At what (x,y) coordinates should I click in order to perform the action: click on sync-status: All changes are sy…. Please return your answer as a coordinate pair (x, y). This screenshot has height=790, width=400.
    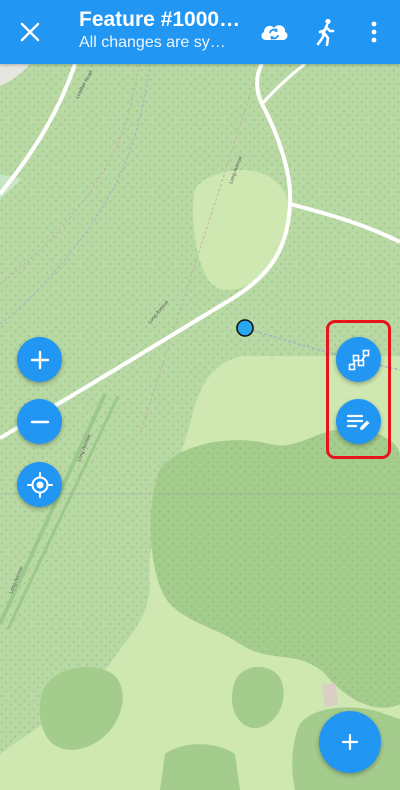
    Looking at the image, I should click on (152, 42).